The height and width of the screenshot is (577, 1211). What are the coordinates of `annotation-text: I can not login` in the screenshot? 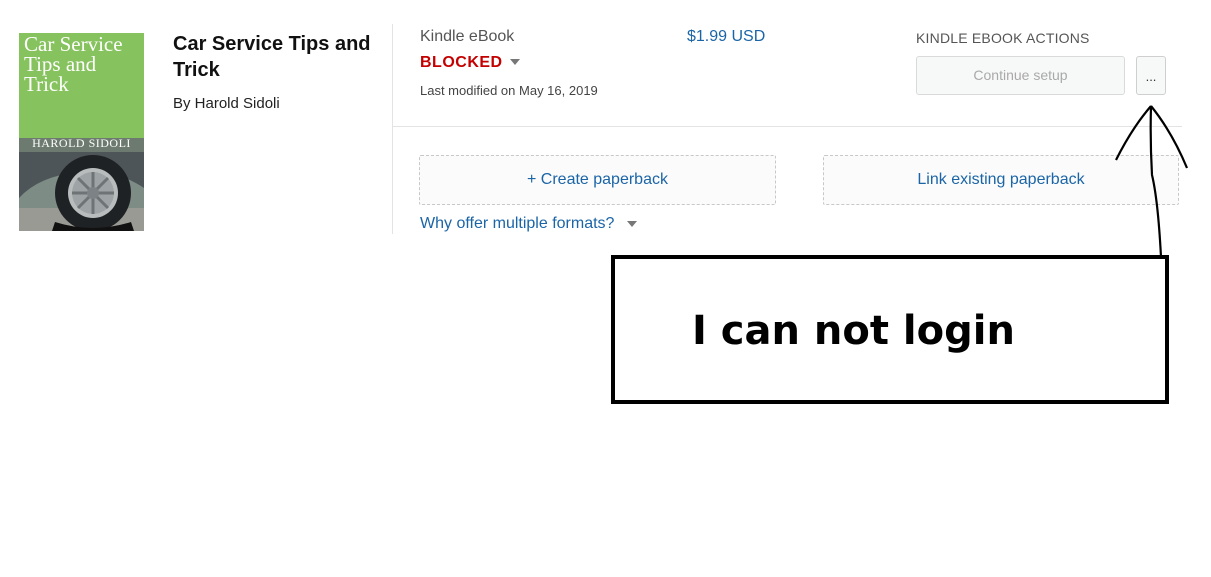 It's located at (853, 331).